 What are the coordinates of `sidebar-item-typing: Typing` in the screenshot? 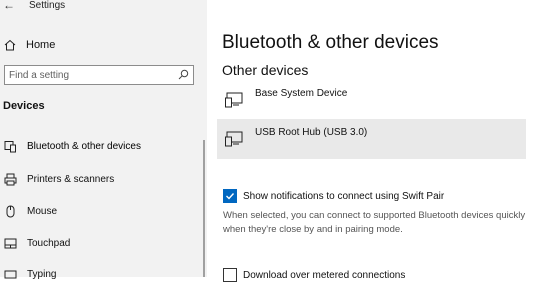 It's located at (102, 274).